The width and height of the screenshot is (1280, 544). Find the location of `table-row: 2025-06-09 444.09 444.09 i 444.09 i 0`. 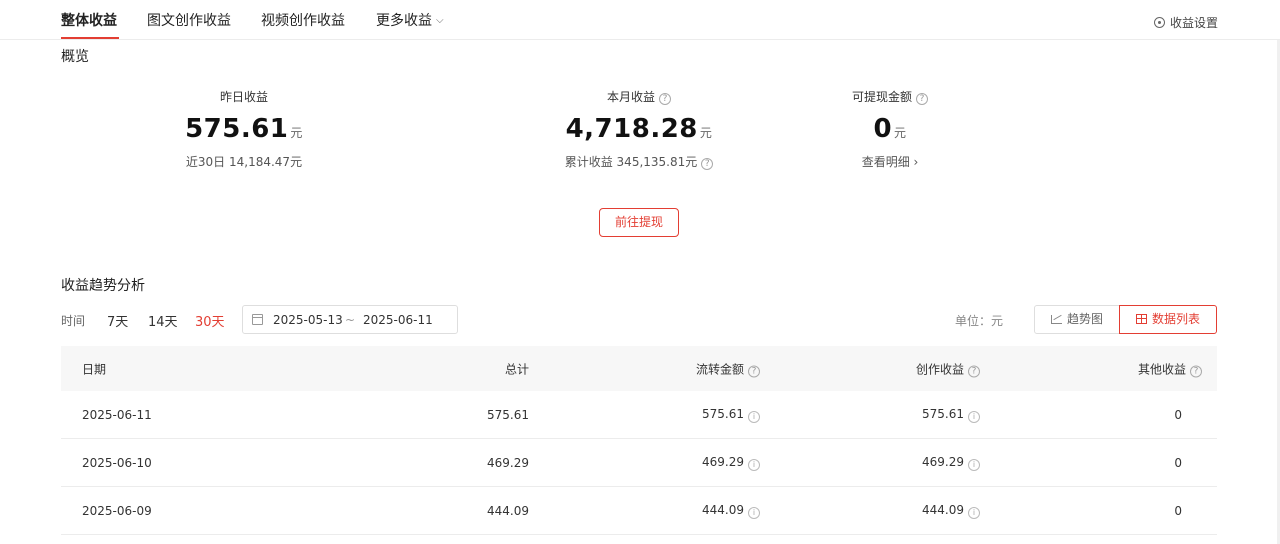

table-row: 2025-06-09 444.09 444.09 i 444.09 i 0 is located at coordinates (639, 511).